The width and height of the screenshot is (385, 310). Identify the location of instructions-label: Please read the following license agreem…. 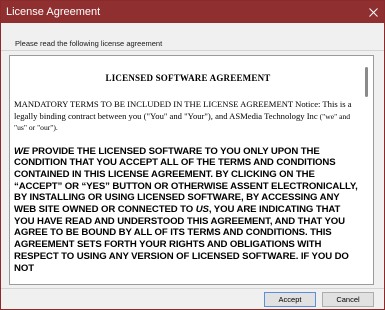
(89, 43).